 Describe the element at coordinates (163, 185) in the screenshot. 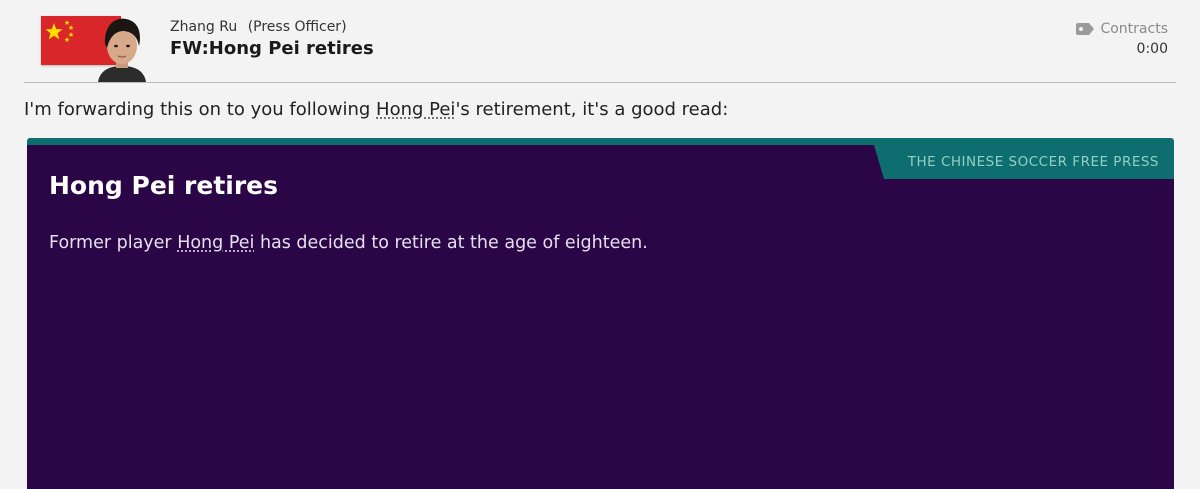

I see `article-headline: Hong Pei retires` at that location.